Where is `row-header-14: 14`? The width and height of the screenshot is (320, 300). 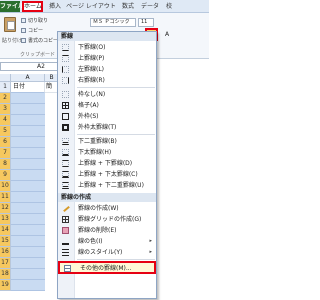
row-header-14: 14 is located at coordinates (5, 230).